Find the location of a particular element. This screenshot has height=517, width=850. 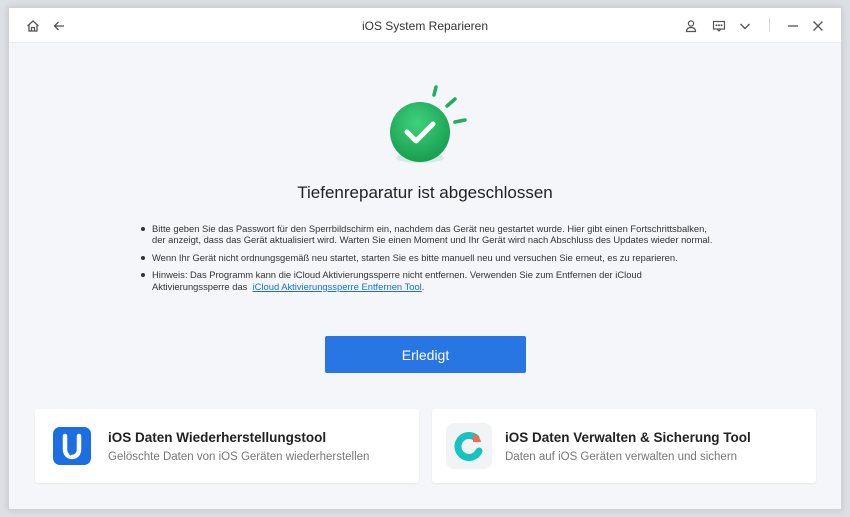

success-check-icon is located at coordinates (429, 127).